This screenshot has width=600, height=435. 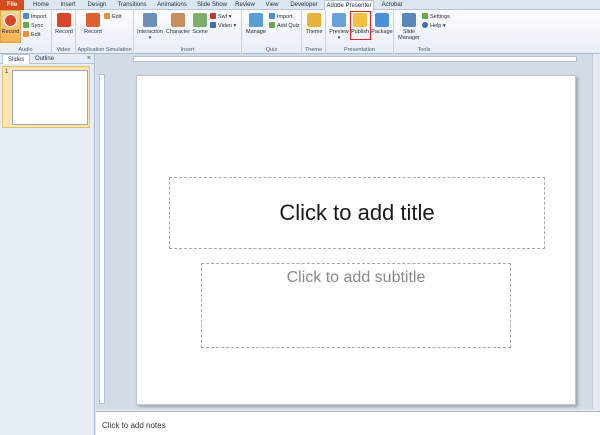 I want to click on audio-record-button: Record, so click(x=10, y=26).